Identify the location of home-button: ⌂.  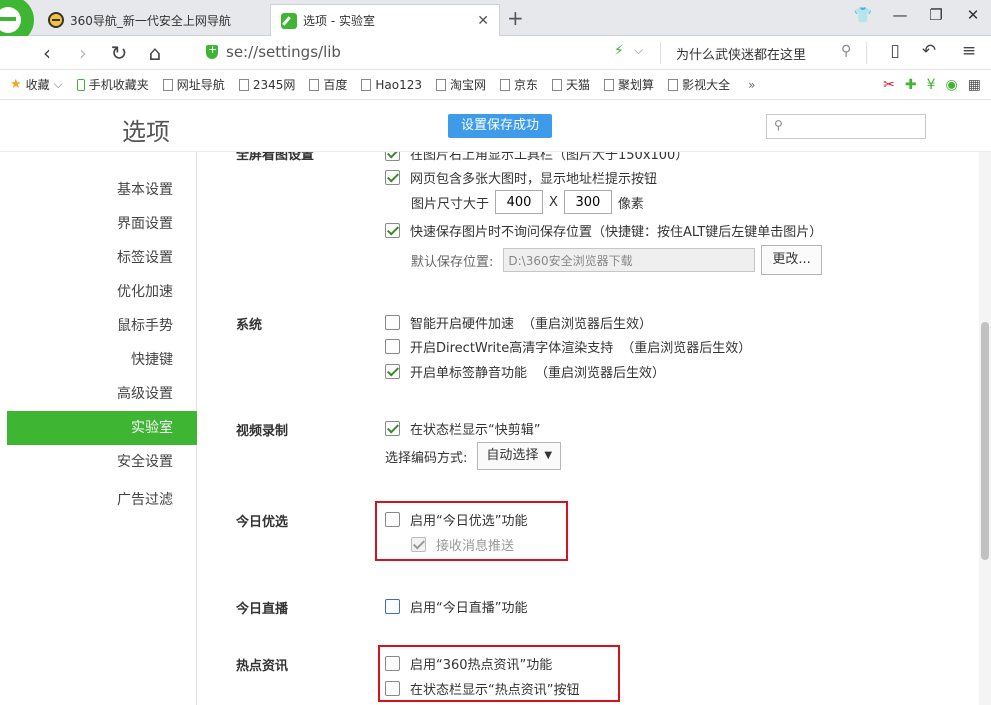
(155, 53).